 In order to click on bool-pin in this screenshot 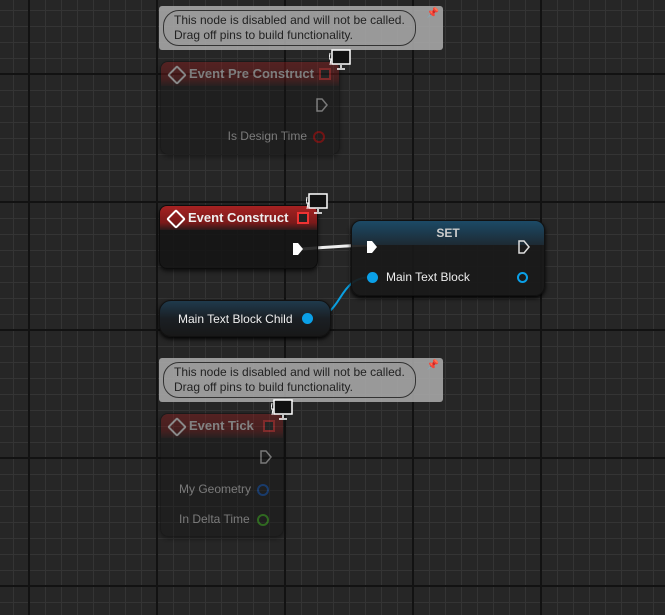, I will do `click(319, 137)`.